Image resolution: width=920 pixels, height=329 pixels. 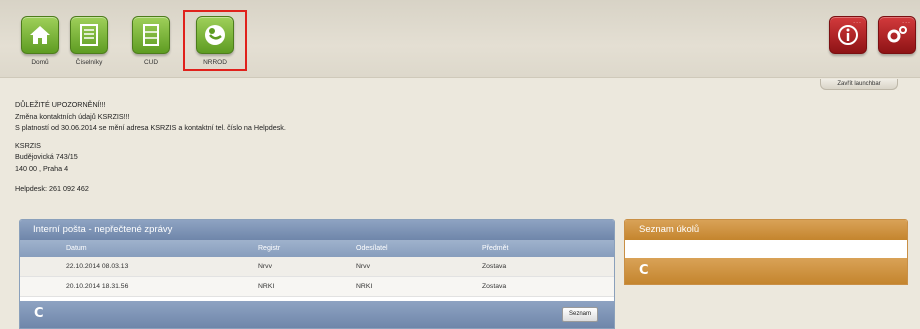 What do you see at coordinates (40, 35) in the screenshot?
I see `home-icon` at bounding box center [40, 35].